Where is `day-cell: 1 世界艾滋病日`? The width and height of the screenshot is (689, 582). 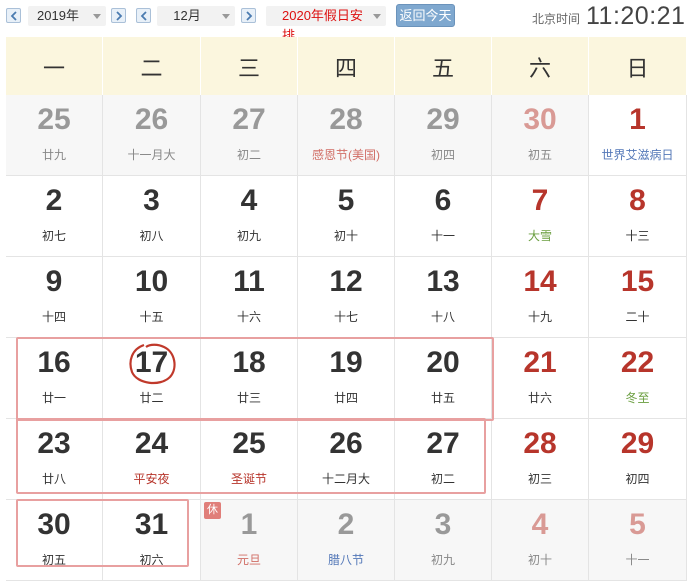 day-cell: 1 世界艾滋病日 is located at coordinates (638, 135).